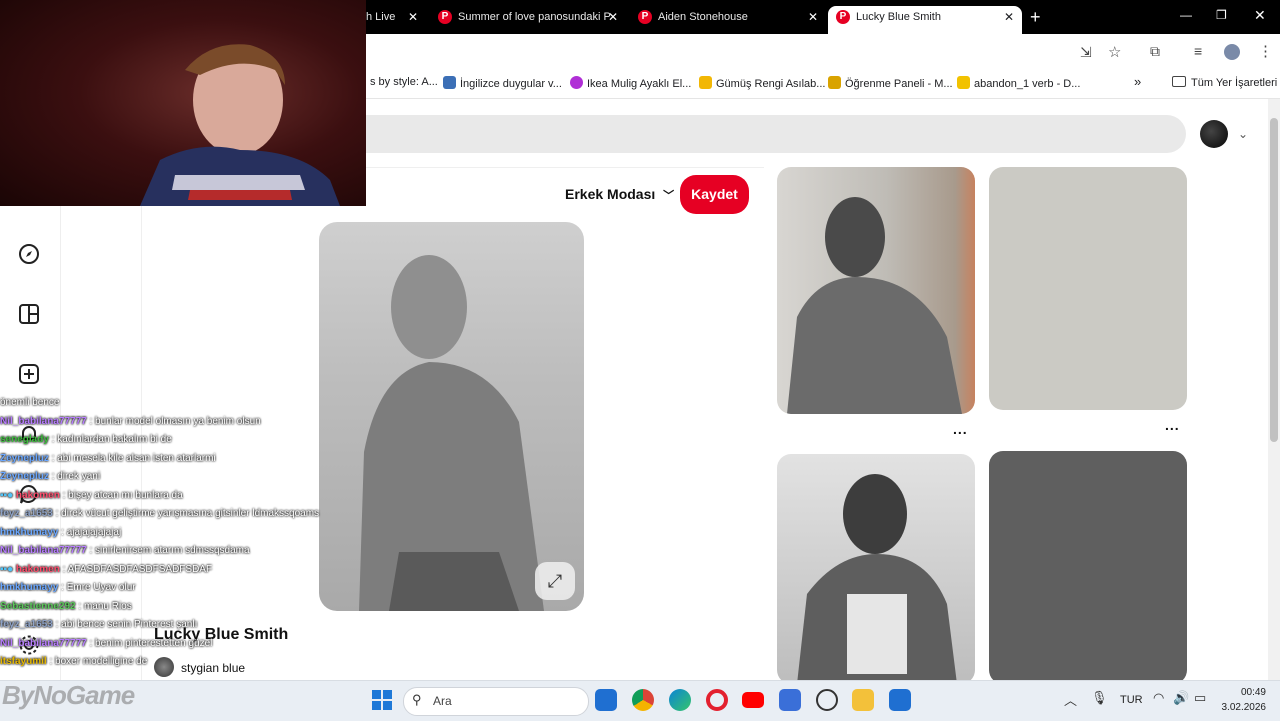 This screenshot has width=1280, height=721. I want to click on tab-3: P Aiden Stonehouse ✕, so click(728, 20).